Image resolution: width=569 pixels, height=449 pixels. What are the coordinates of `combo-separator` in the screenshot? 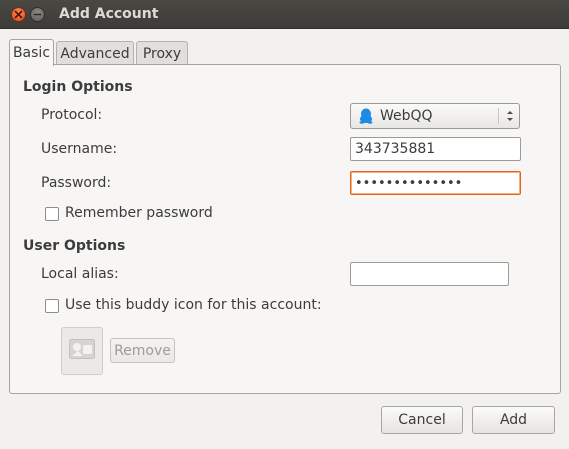 It's located at (498, 116).